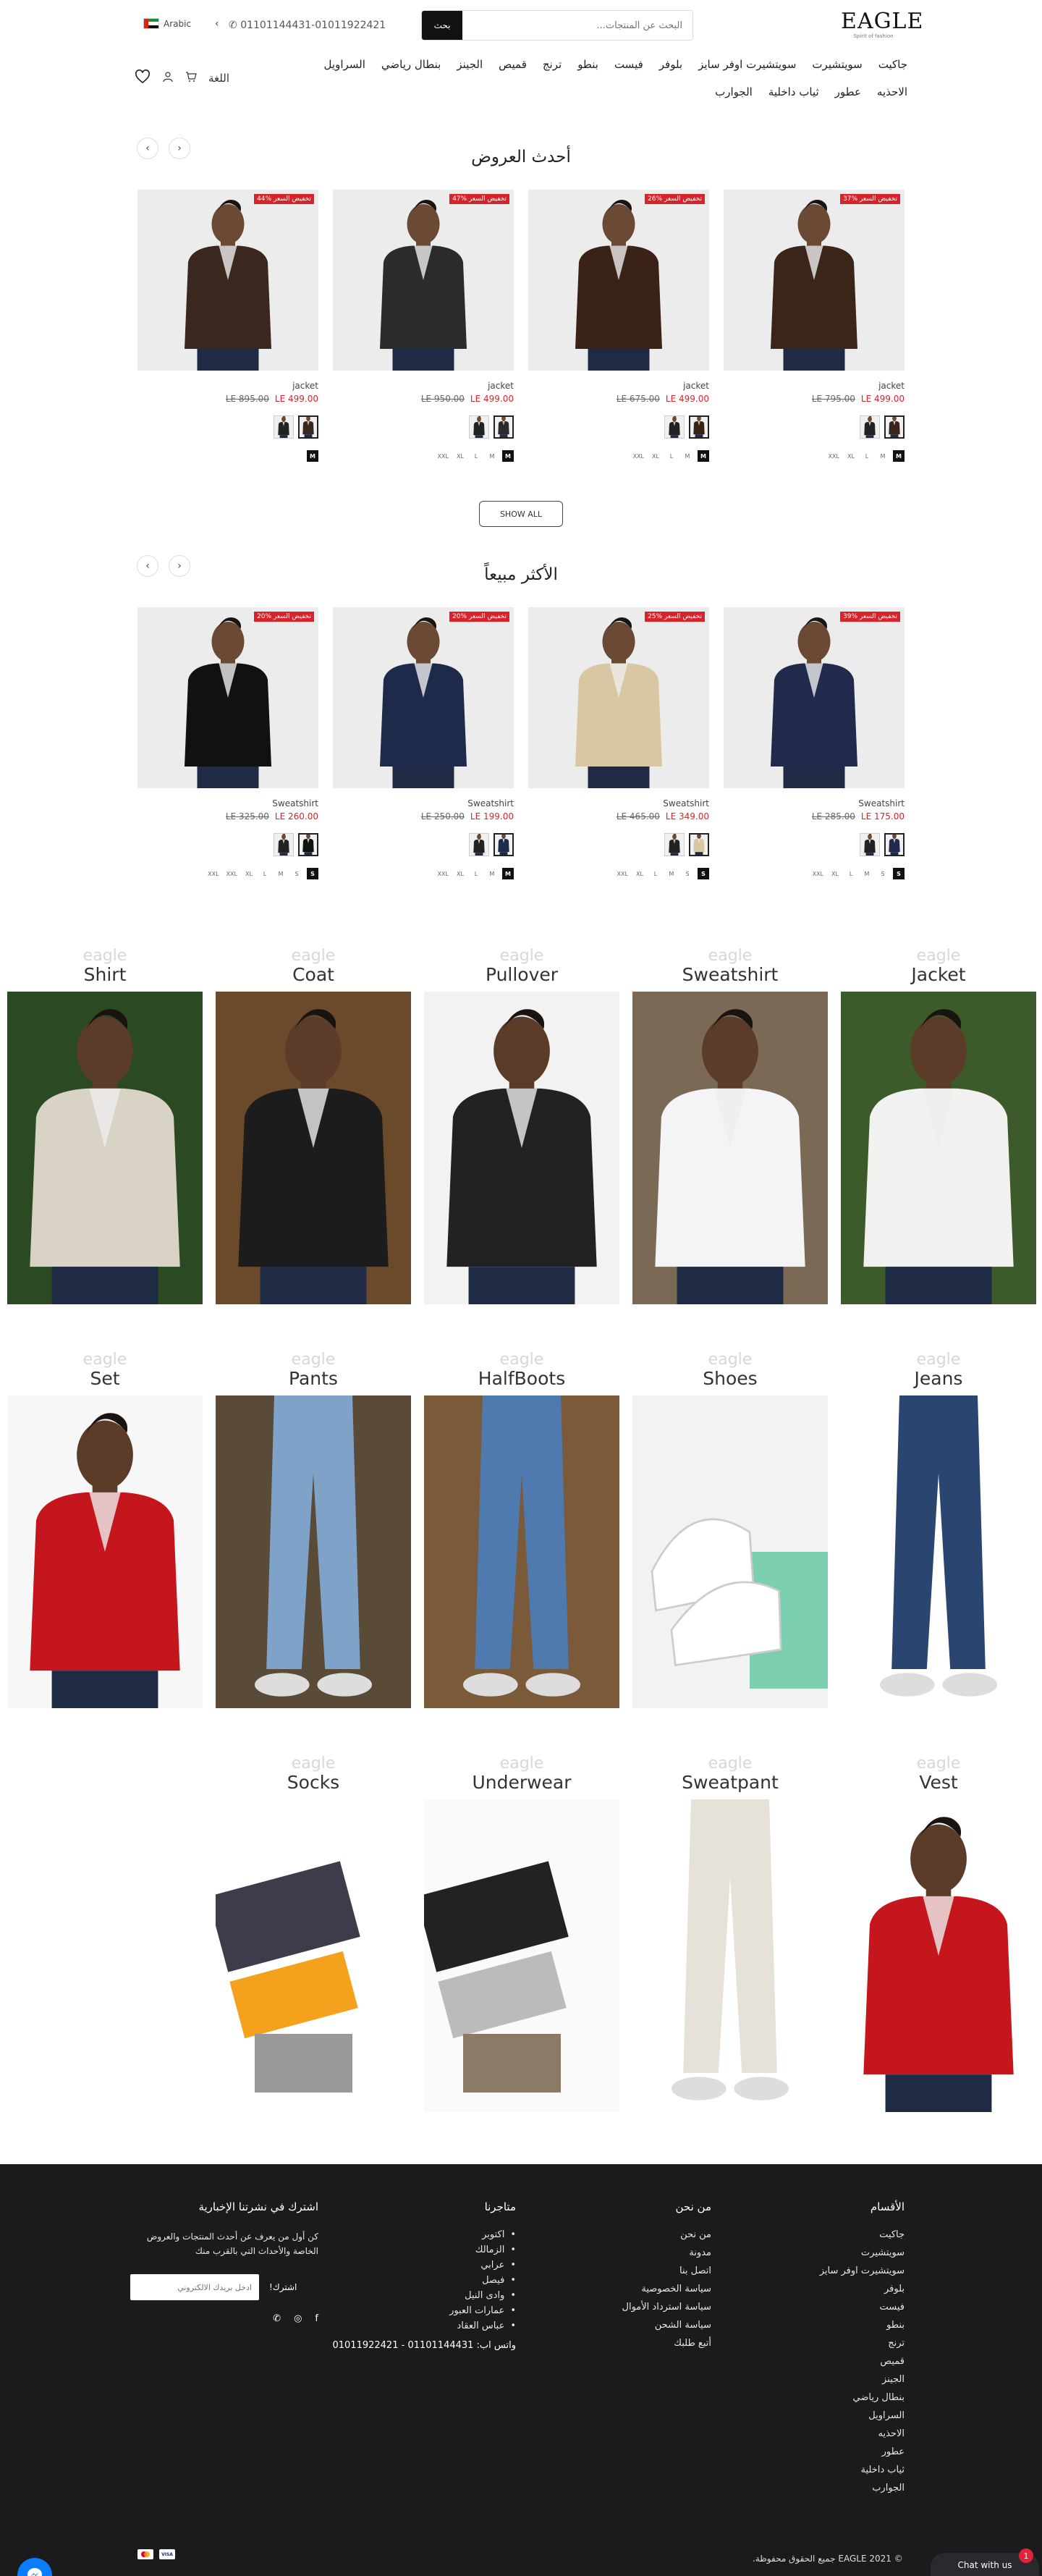  Describe the element at coordinates (617, 2325) in the screenshot. I see `footer-about-link: سياسة الشحن` at that location.